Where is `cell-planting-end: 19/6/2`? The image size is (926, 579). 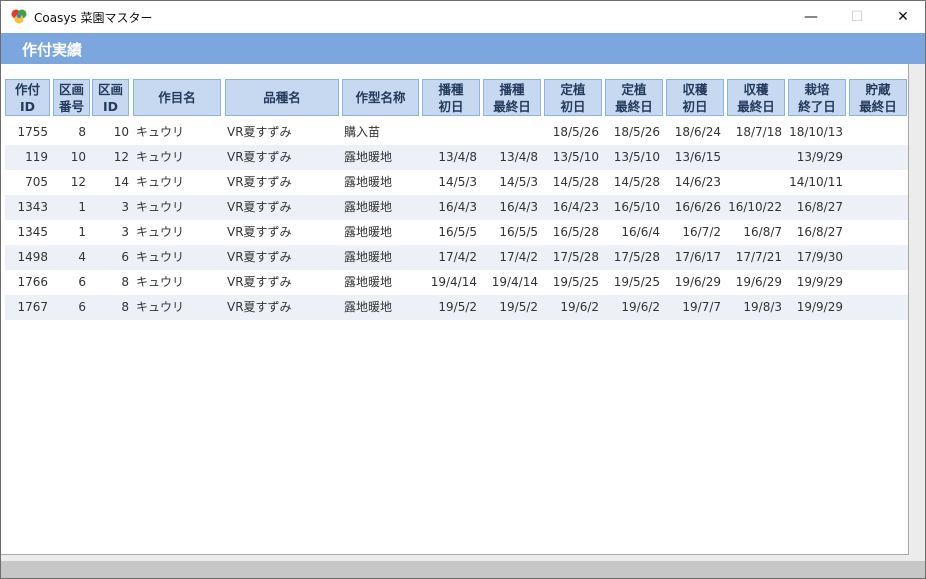 cell-planting-end: 19/6/2 is located at coordinates (640, 307).